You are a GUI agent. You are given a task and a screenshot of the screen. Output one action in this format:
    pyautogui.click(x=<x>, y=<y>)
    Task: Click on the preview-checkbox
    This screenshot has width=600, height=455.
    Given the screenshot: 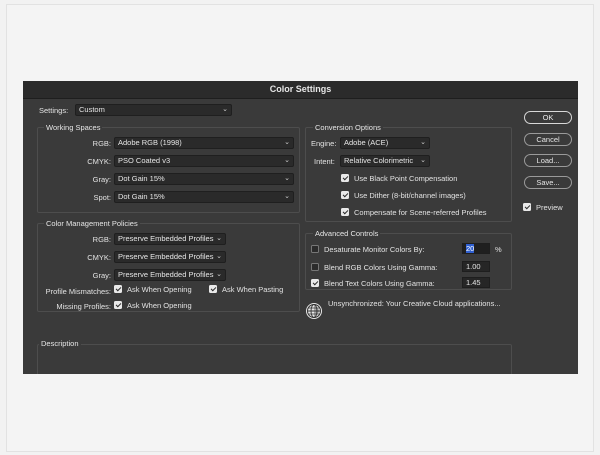 What is the action you would take?
    pyautogui.click(x=527, y=207)
    